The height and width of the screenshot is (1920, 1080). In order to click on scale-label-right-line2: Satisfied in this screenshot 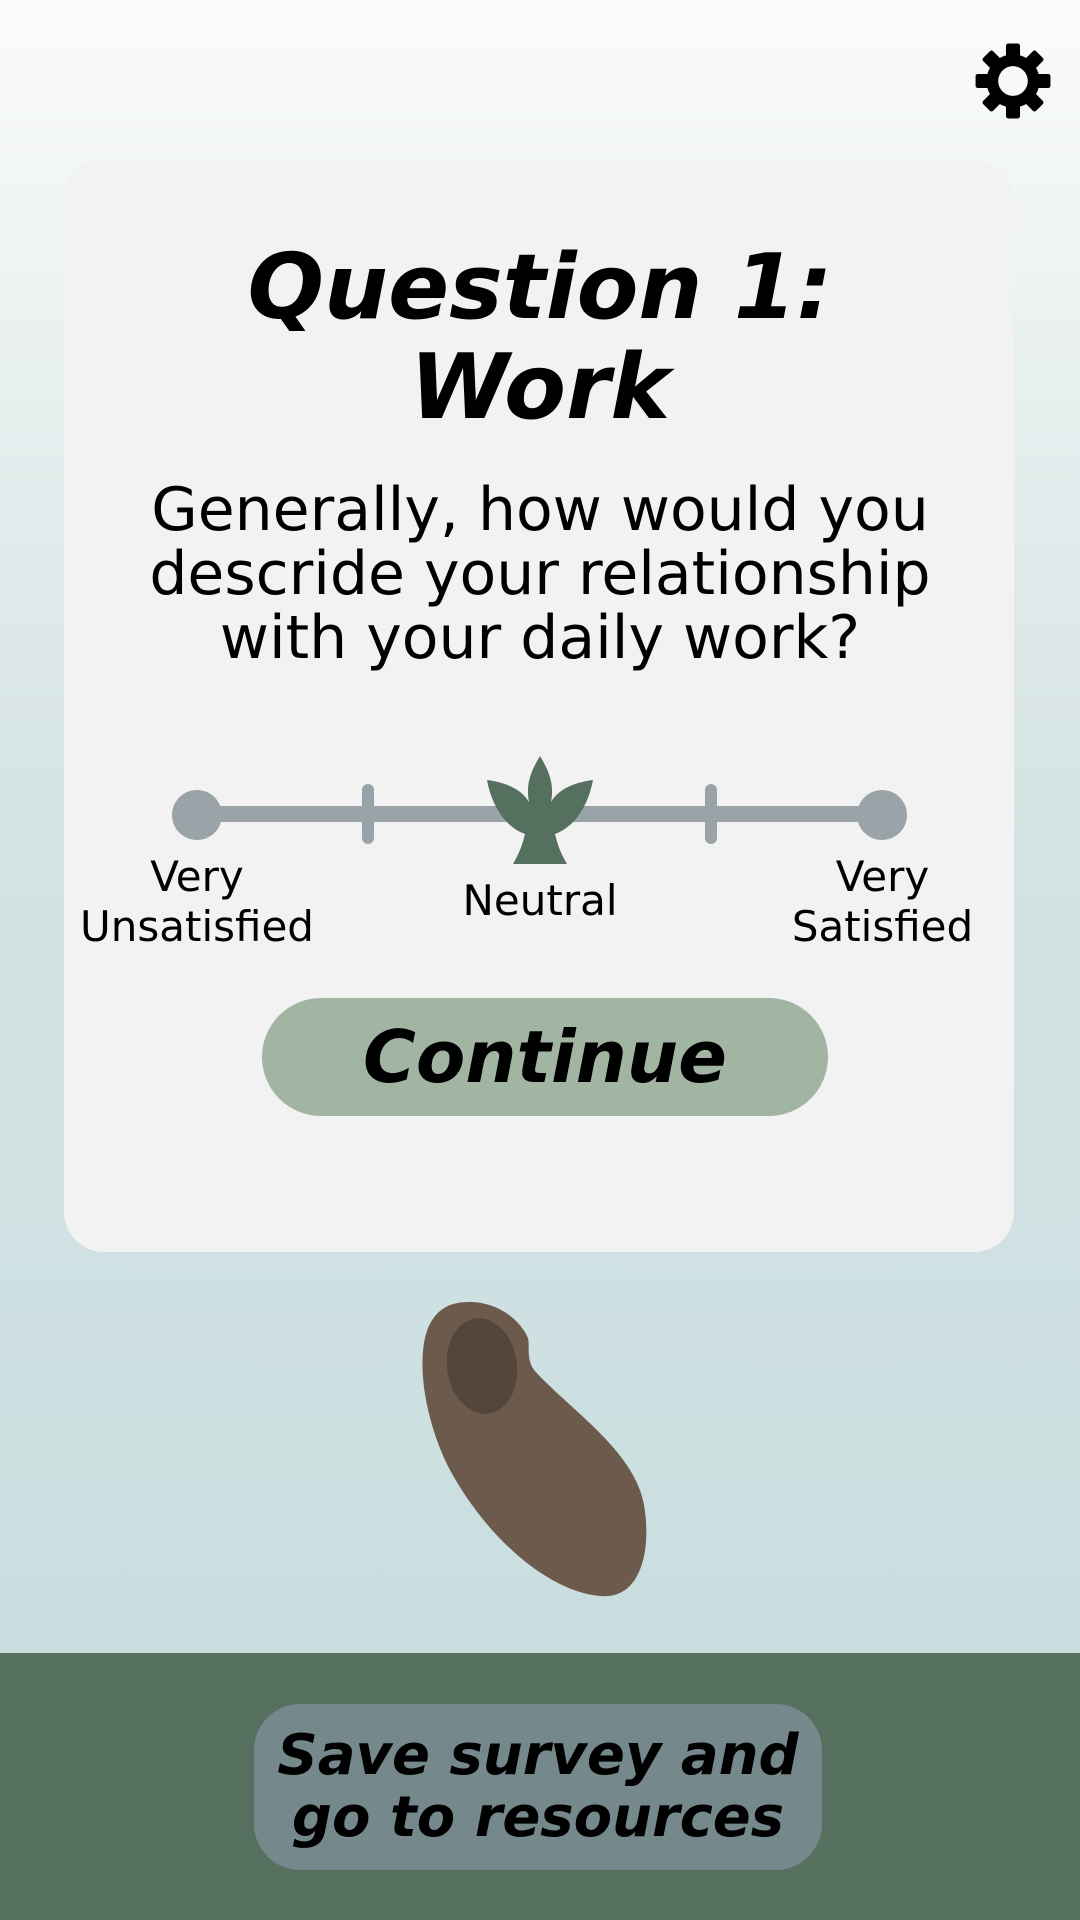, I will do `click(882, 926)`.